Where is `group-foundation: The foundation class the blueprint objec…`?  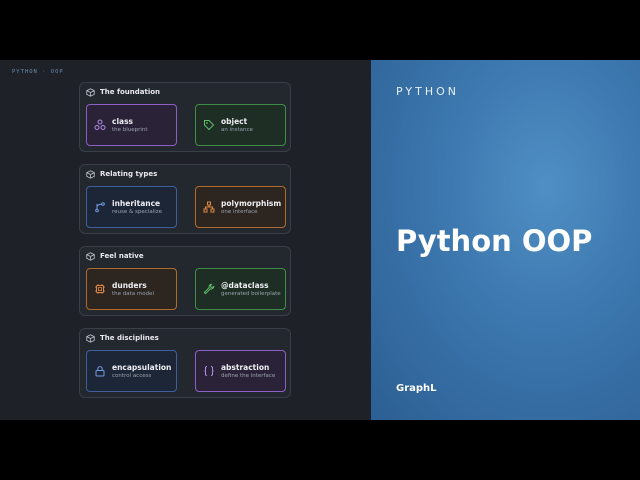
group-foundation: The foundation class the blueprint objec… is located at coordinates (185, 117).